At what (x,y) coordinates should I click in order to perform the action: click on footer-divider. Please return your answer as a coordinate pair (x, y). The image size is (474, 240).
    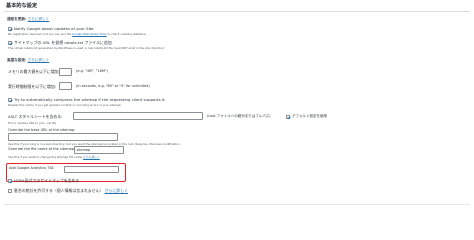
    Looking at the image, I should click on (237, 204).